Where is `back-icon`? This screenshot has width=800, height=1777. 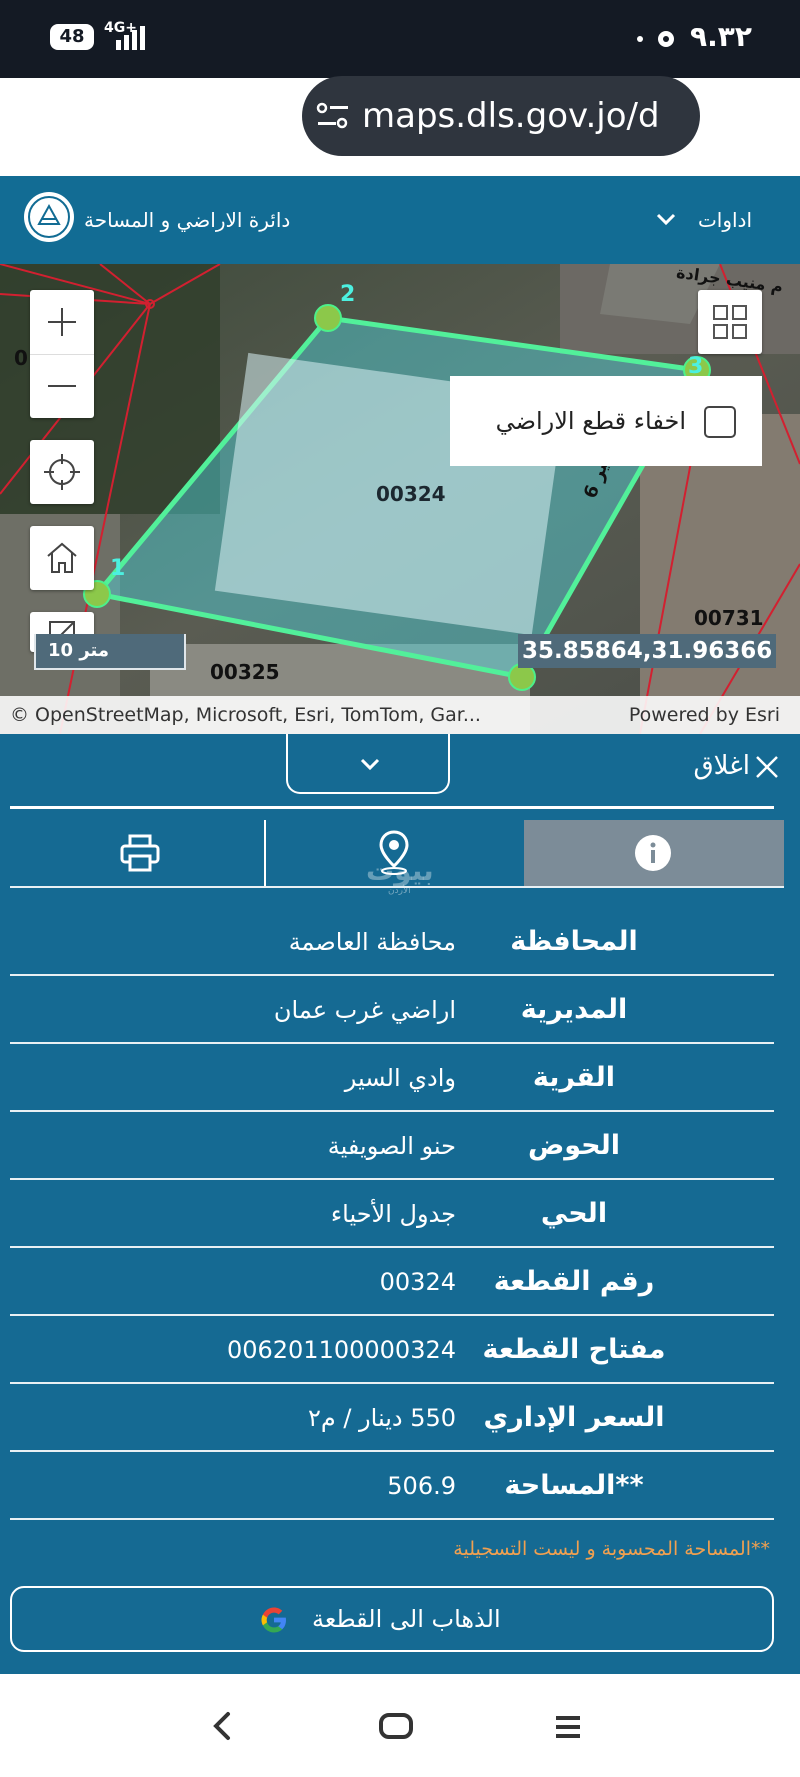 back-icon is located at coordinates (222, 1726).